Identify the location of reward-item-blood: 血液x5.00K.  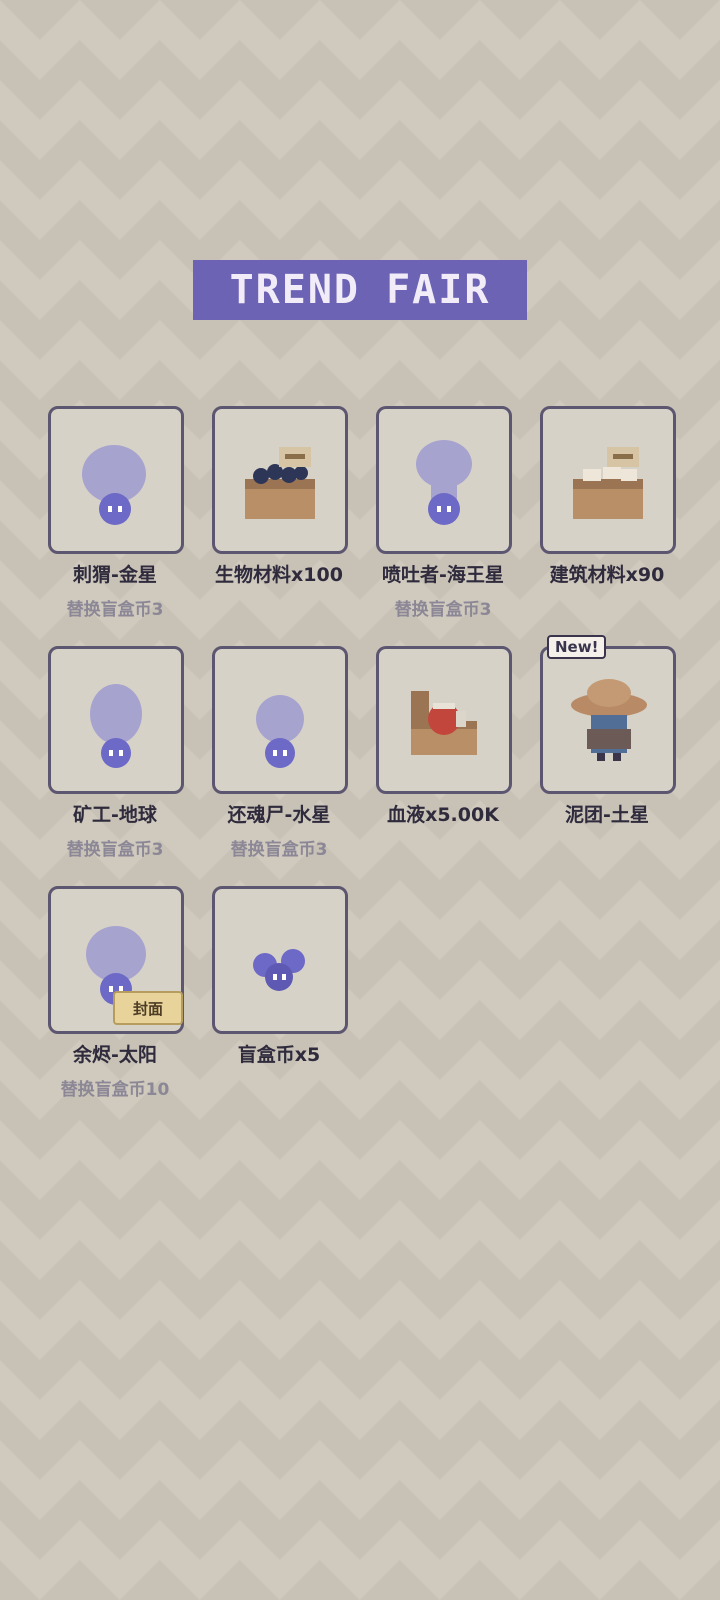
(444, 766).